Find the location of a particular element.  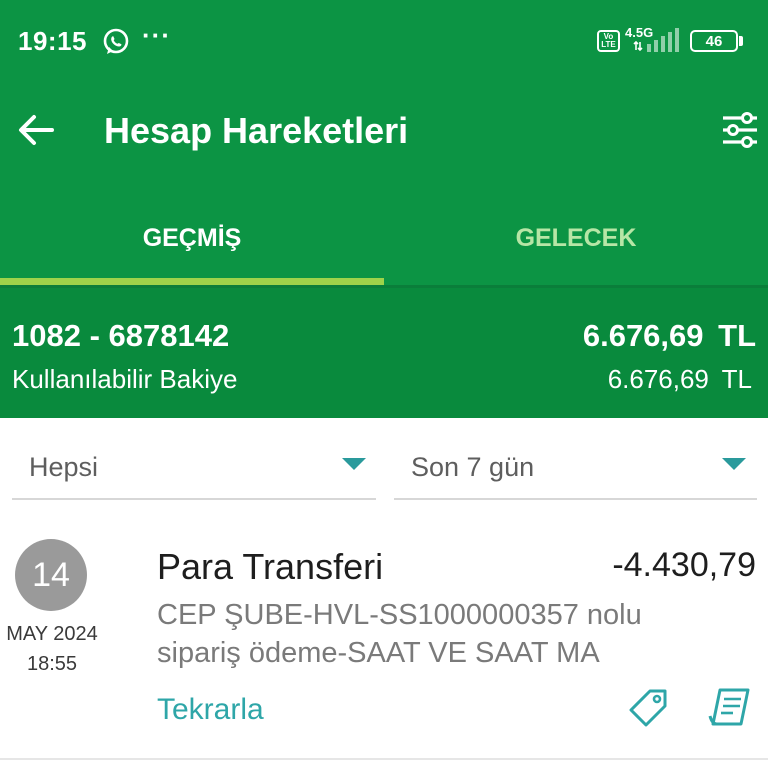

tab-gecmis: GEÇMİŞ is located at coordinates (192, 233).